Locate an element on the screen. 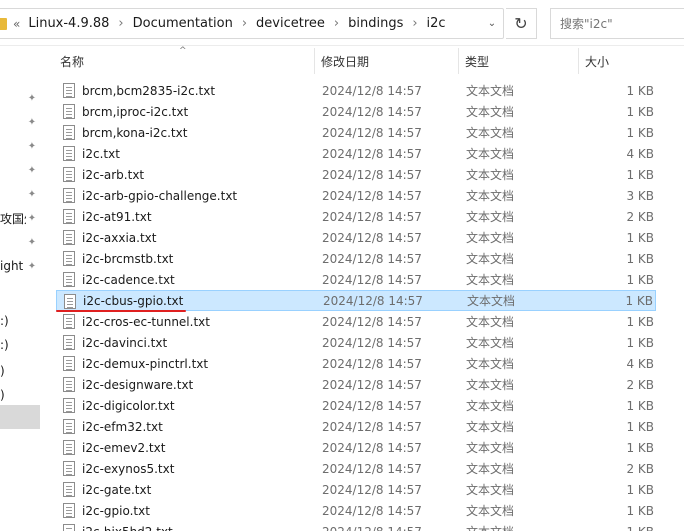 This screenshot has width=684, height=531. file-row-selected: i2c-cbus-gpio.txt 2024/12/8 14:57 文本文档 1 KB is located at coordinates (356, 300).